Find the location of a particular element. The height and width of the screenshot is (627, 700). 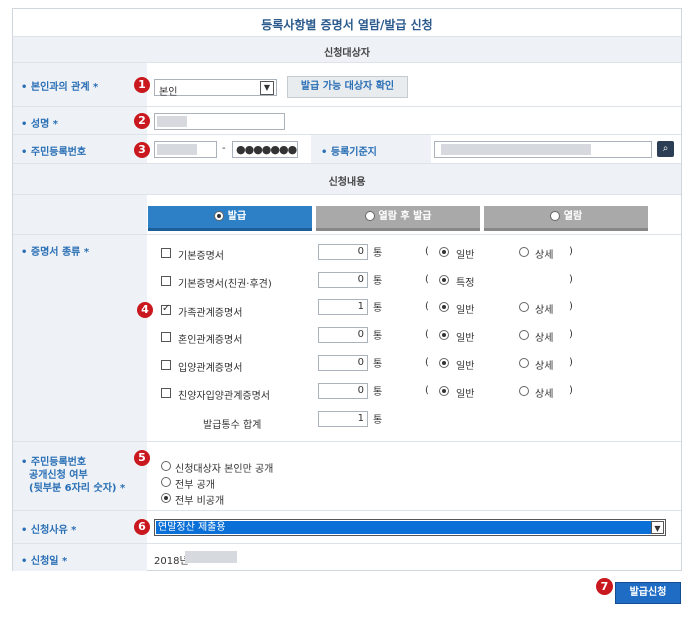

resident-front-input is located at coordinates (185, 149).